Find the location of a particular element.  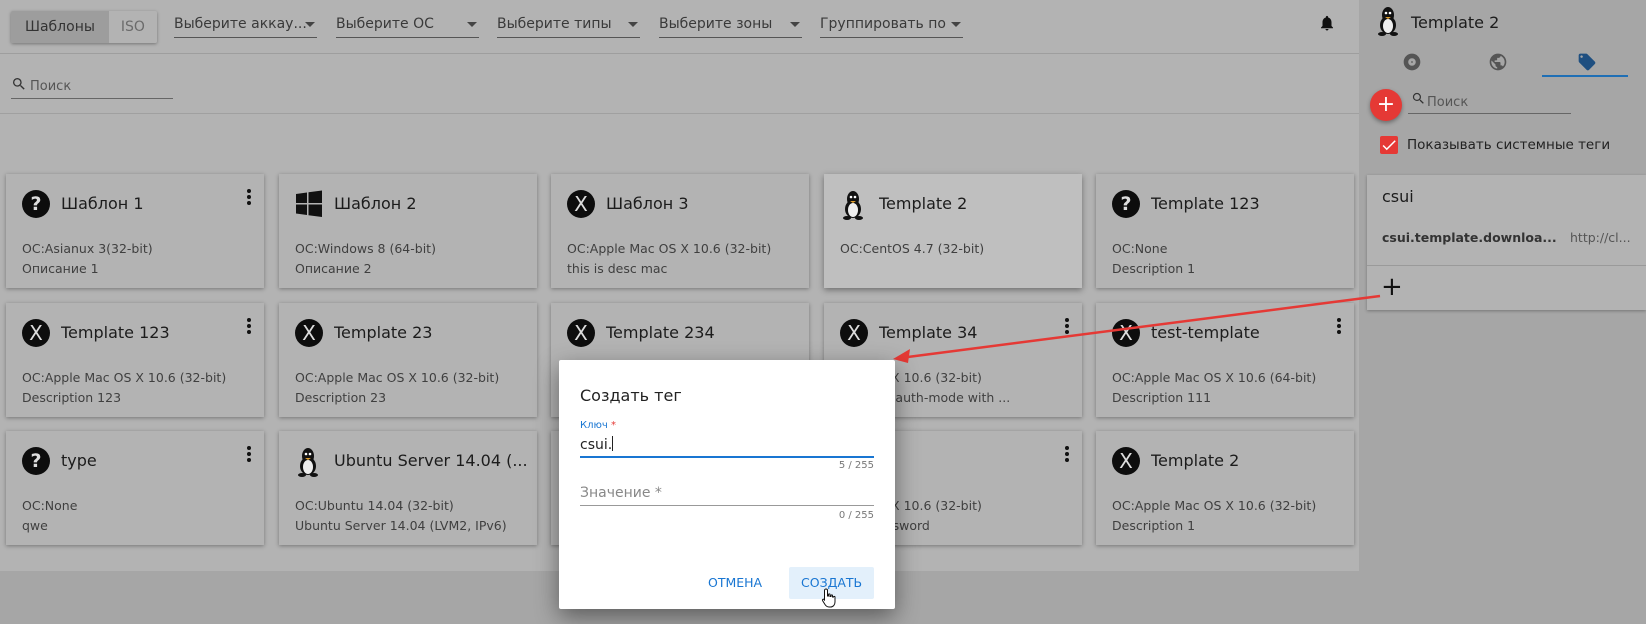

template-title: Template 2 is located at coordinates (923, 203).